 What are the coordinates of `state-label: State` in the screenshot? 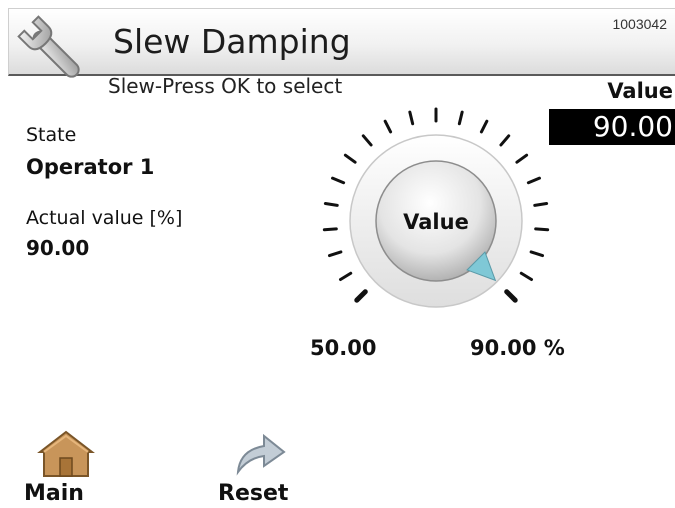 It's located at (51, 135).